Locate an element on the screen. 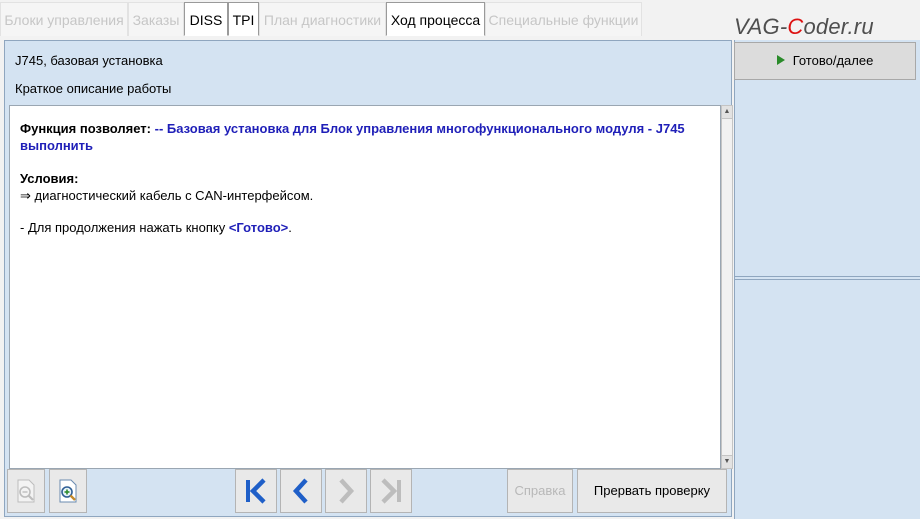 The image size is (920, 519). page-title: J745, базовая установка is located at coordinates (89, 60).